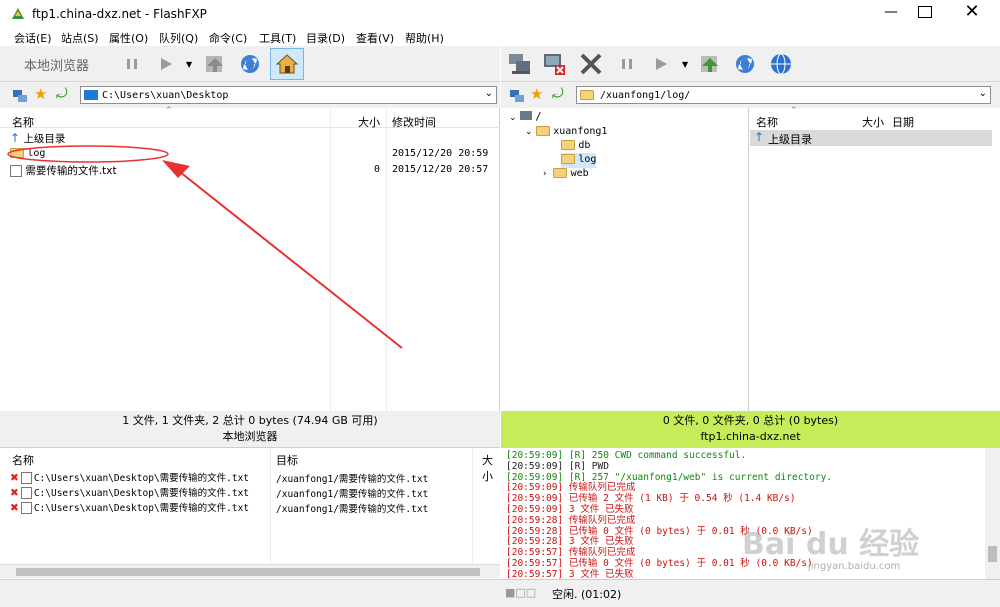 Image resolution: width=1000 pixels, height=607 pixels. Describe the element at coordinates (215, 64) in the screenshot. I see `transfer-icon` at that location.